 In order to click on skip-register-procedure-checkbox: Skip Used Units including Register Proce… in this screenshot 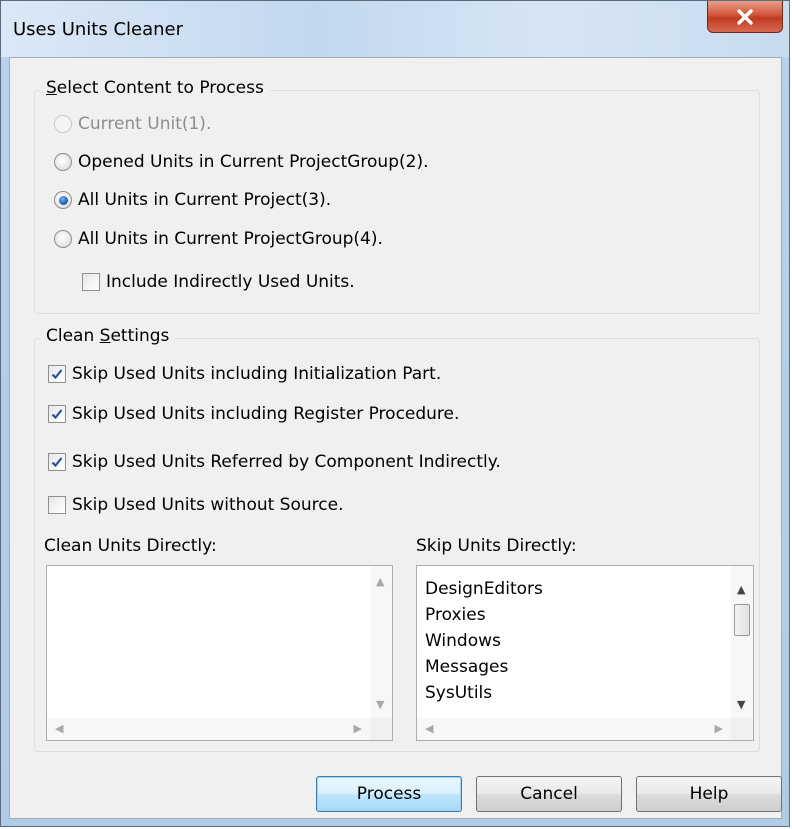, I will do `click(253, 414)`.